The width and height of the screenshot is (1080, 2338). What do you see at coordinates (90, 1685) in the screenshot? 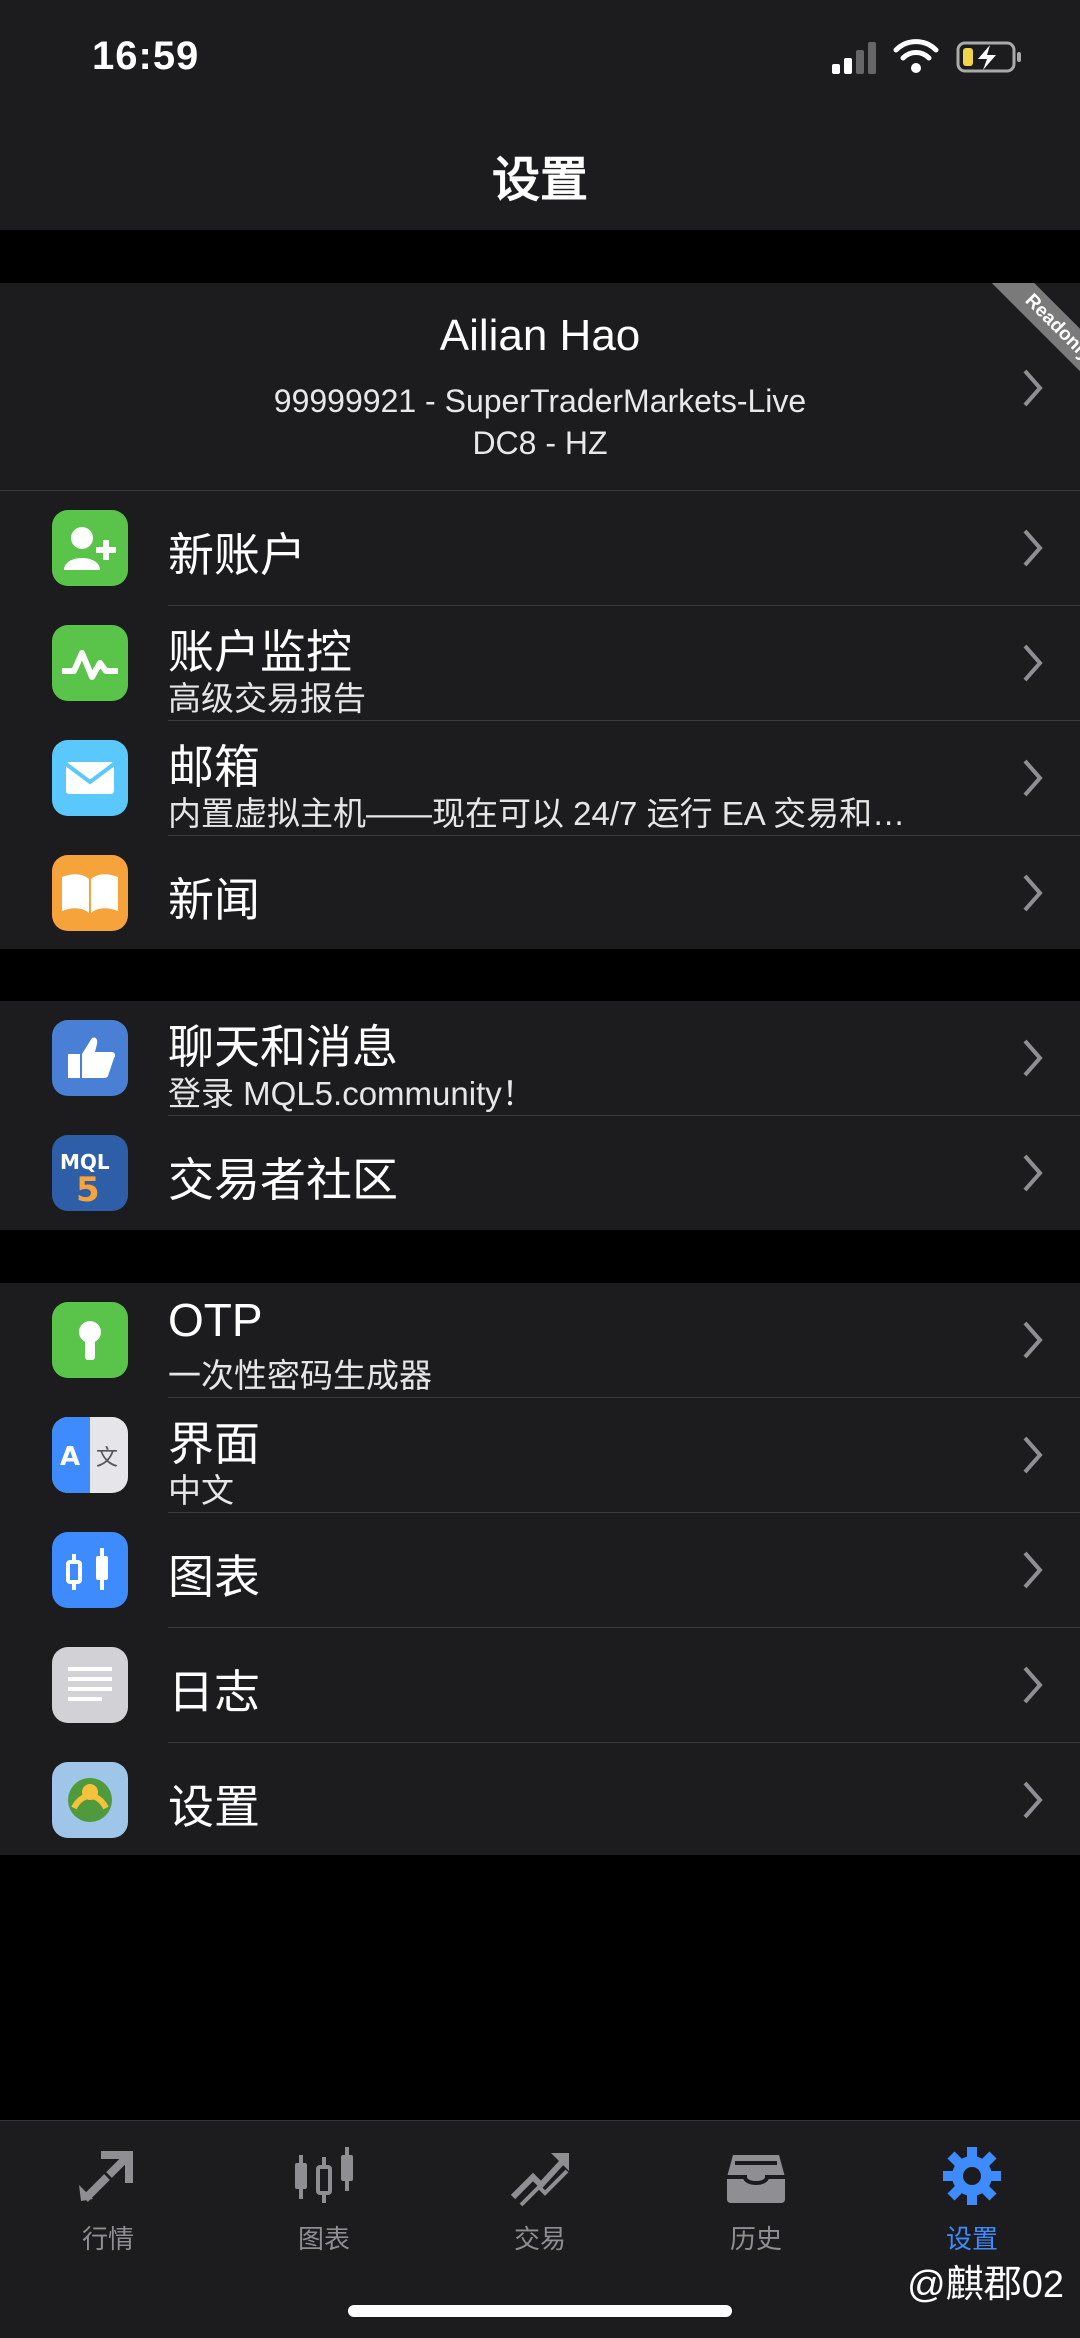
I see `journal-icon` at bounding box center [90, 1685].